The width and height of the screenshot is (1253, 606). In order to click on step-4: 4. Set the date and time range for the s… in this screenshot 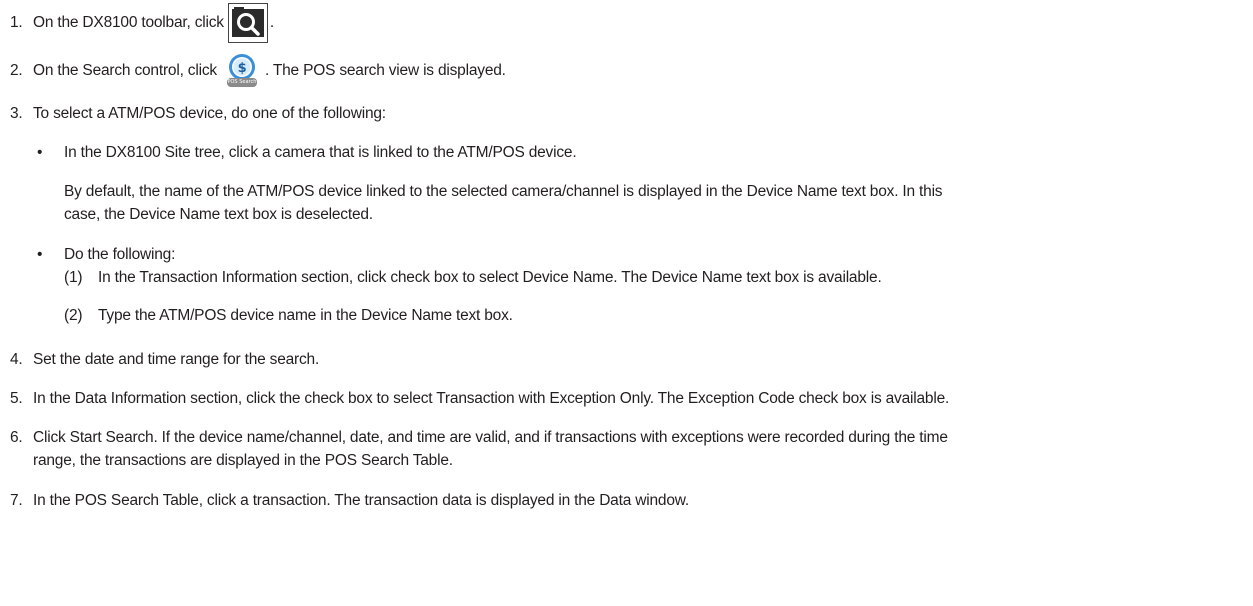, I will do `click(610, 360)`.